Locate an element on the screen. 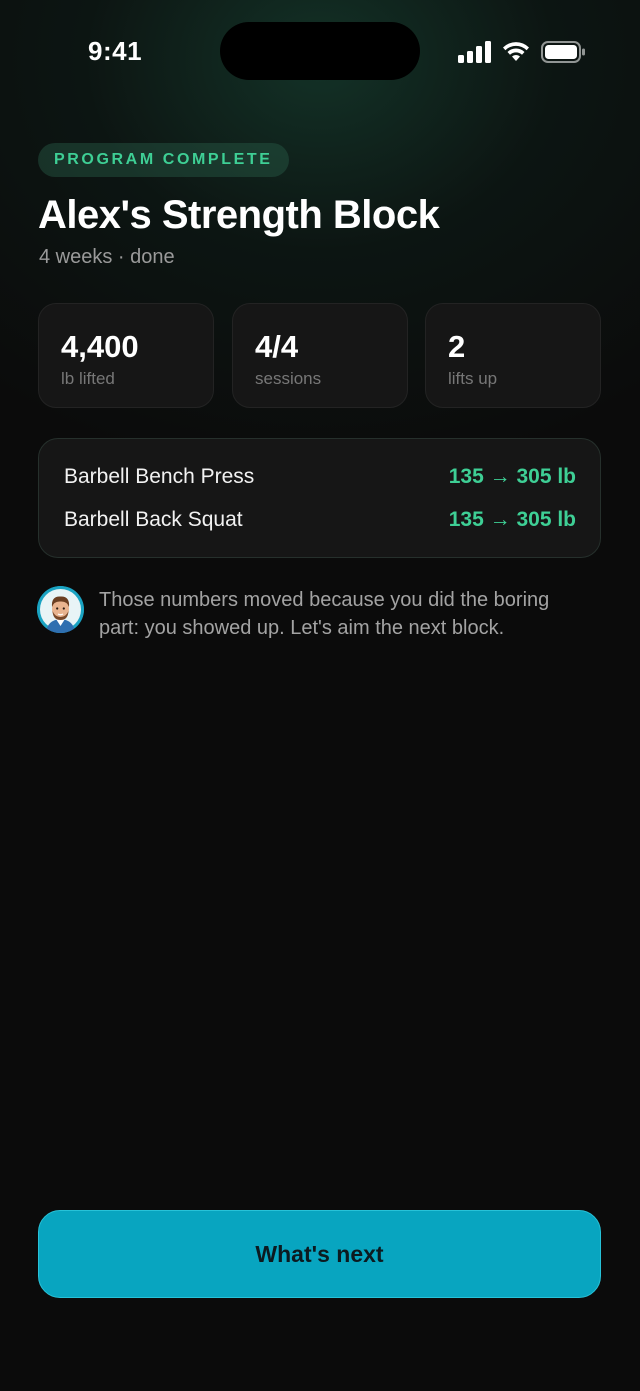 This screenshot has width=640, height=1391. status-time: 9:41 is located at coordinates (115, 51).